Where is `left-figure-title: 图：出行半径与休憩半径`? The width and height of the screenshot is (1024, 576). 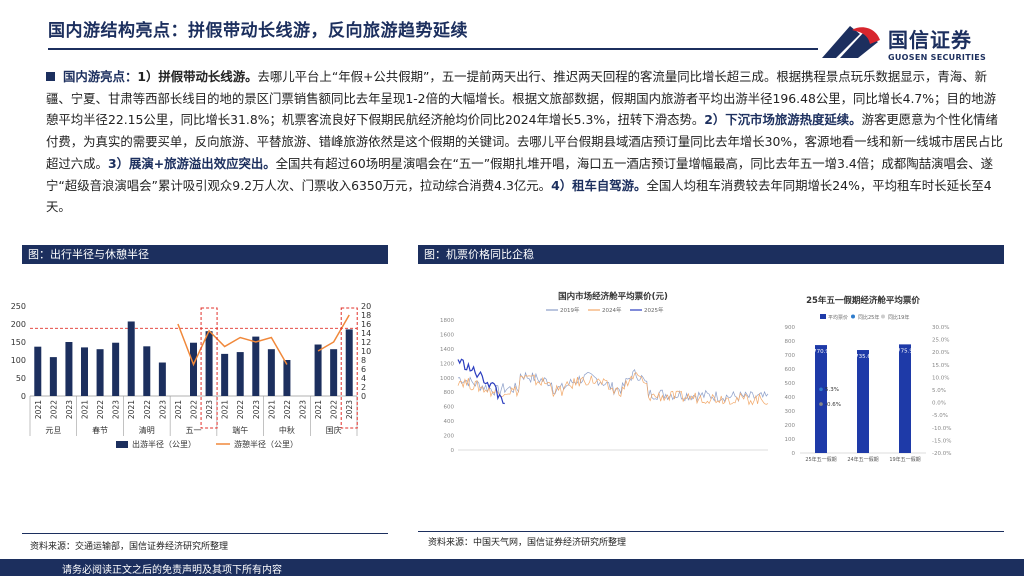 left-figure-title: 图：出行半径与休憩半径 is located at coordinates (205, 254).